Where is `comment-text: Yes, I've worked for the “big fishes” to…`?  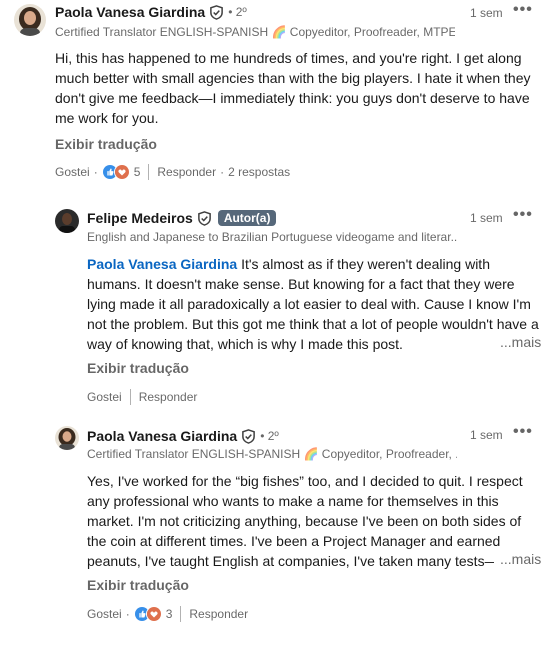
comment-text: Yes, I've worked for the “big fishes” to… is located at coordinates (305, 521).